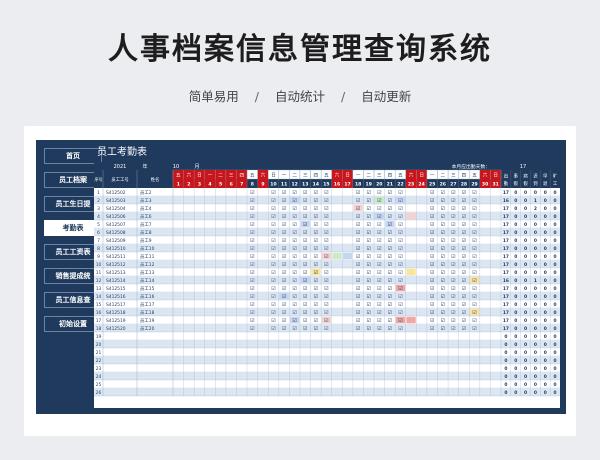 This screenshot has width=600, height=460. I want to click on employee-id-cell: S412511, so click(116, 257).